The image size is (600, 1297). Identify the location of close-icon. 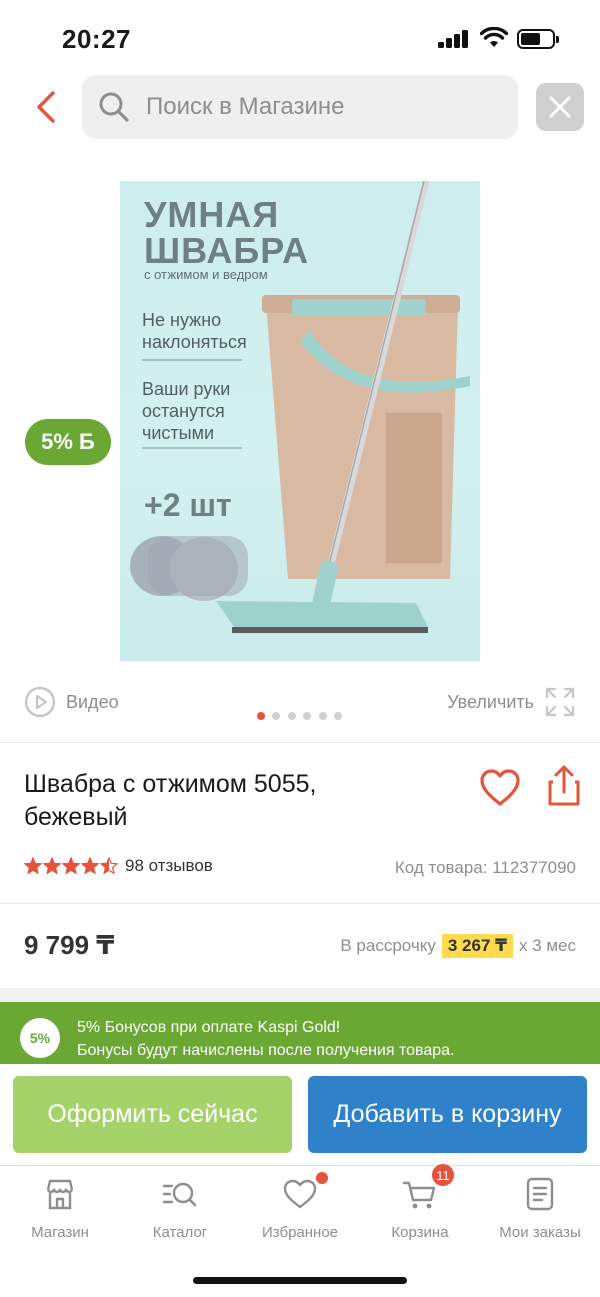
(560, 107).